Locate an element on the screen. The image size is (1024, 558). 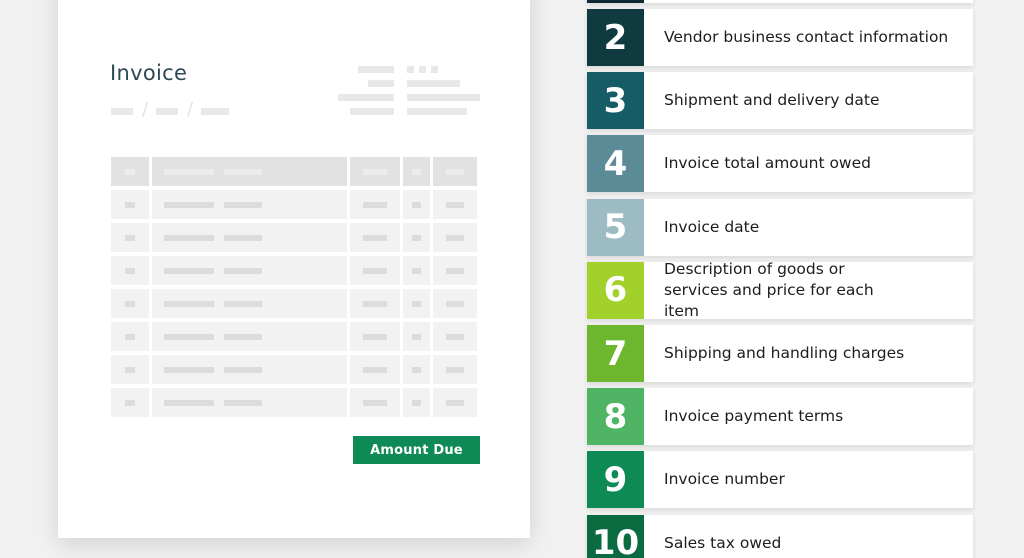
legend-label: Invoice payment terms is located at coordinates (754, 416).